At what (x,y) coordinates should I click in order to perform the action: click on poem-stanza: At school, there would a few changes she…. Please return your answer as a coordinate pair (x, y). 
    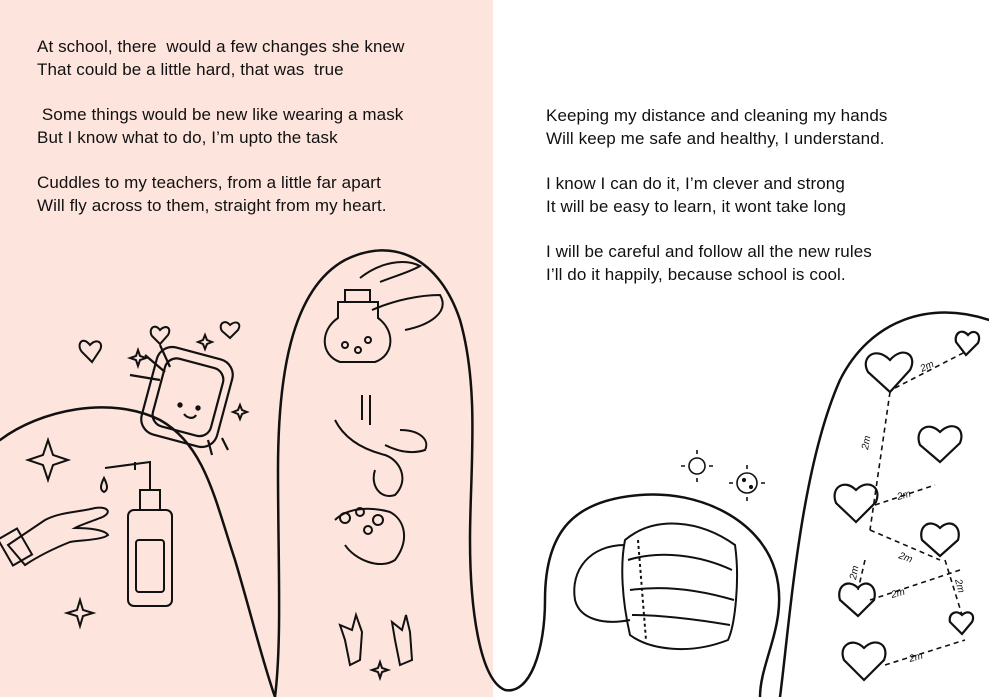
    Looking at the image, I should click on (220, 58).